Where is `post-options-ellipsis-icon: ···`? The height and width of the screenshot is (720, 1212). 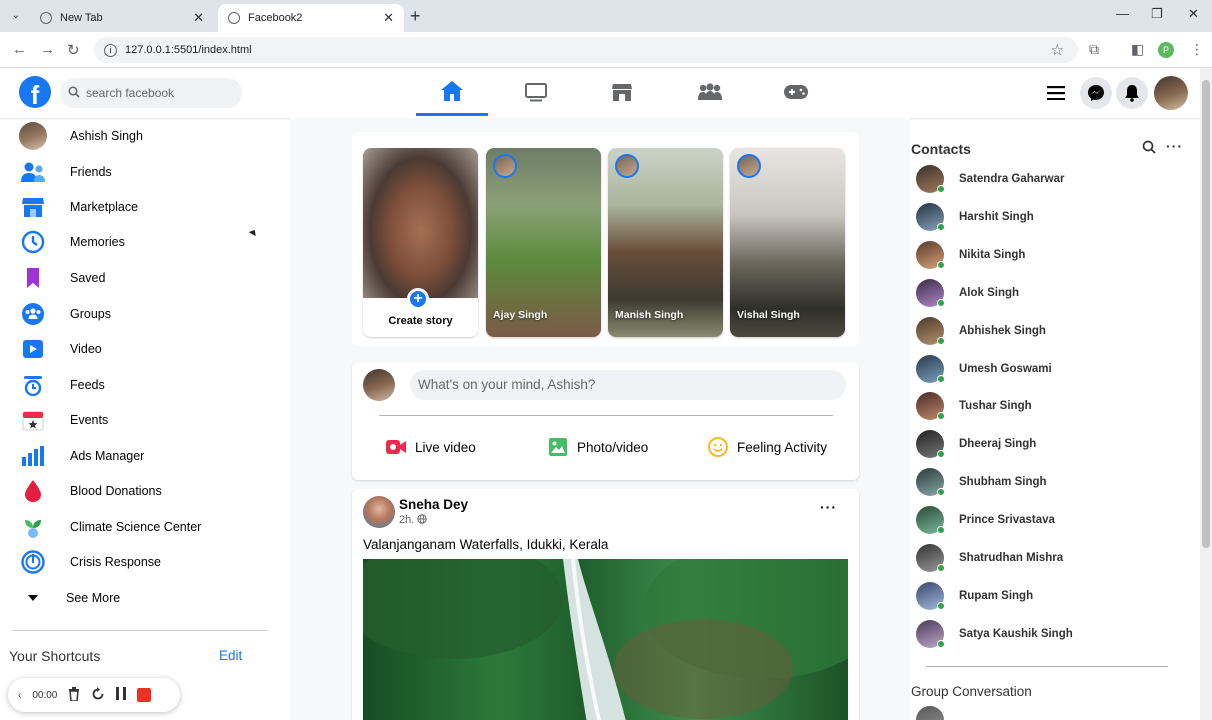
post-options-ellipsis-icon: ··· is located at coordinates (828, 507).